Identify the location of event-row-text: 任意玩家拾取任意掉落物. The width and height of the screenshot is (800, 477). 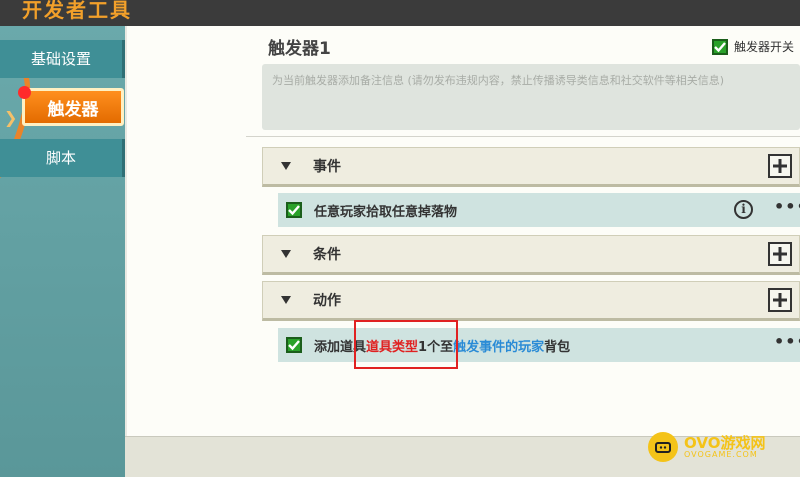
(386, 212).